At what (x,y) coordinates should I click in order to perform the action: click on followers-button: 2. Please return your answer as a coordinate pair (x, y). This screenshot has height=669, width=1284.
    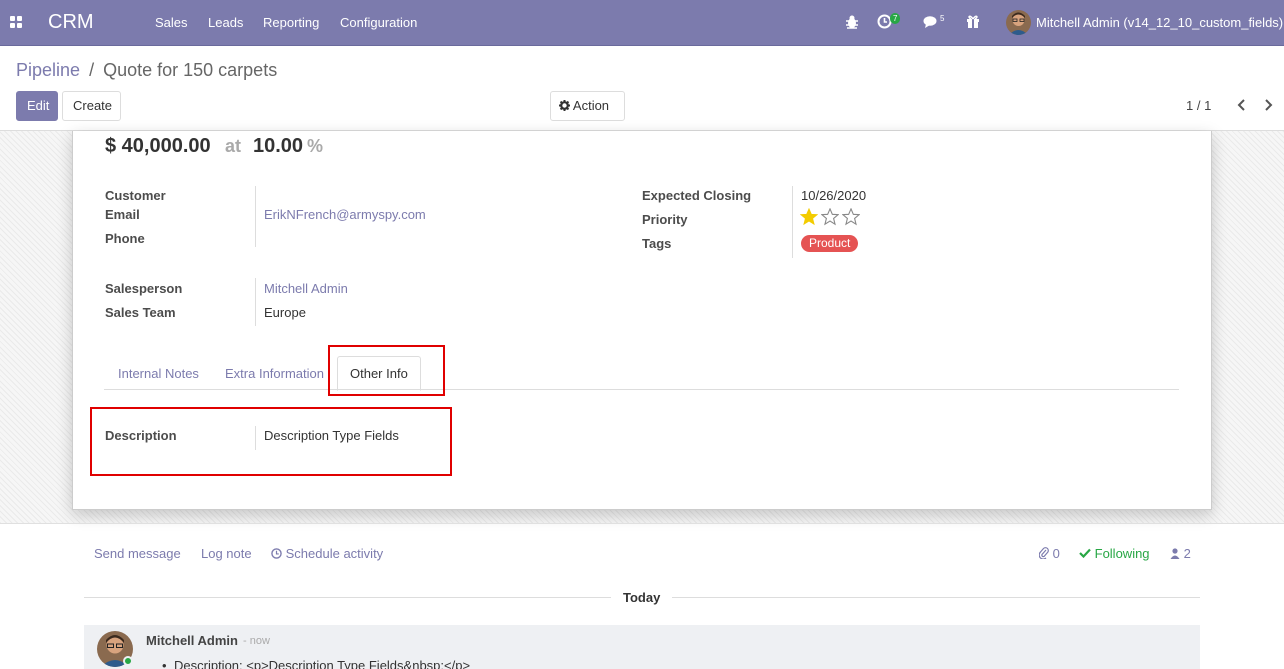
    Looking at the image, I should click on (1180, 553).